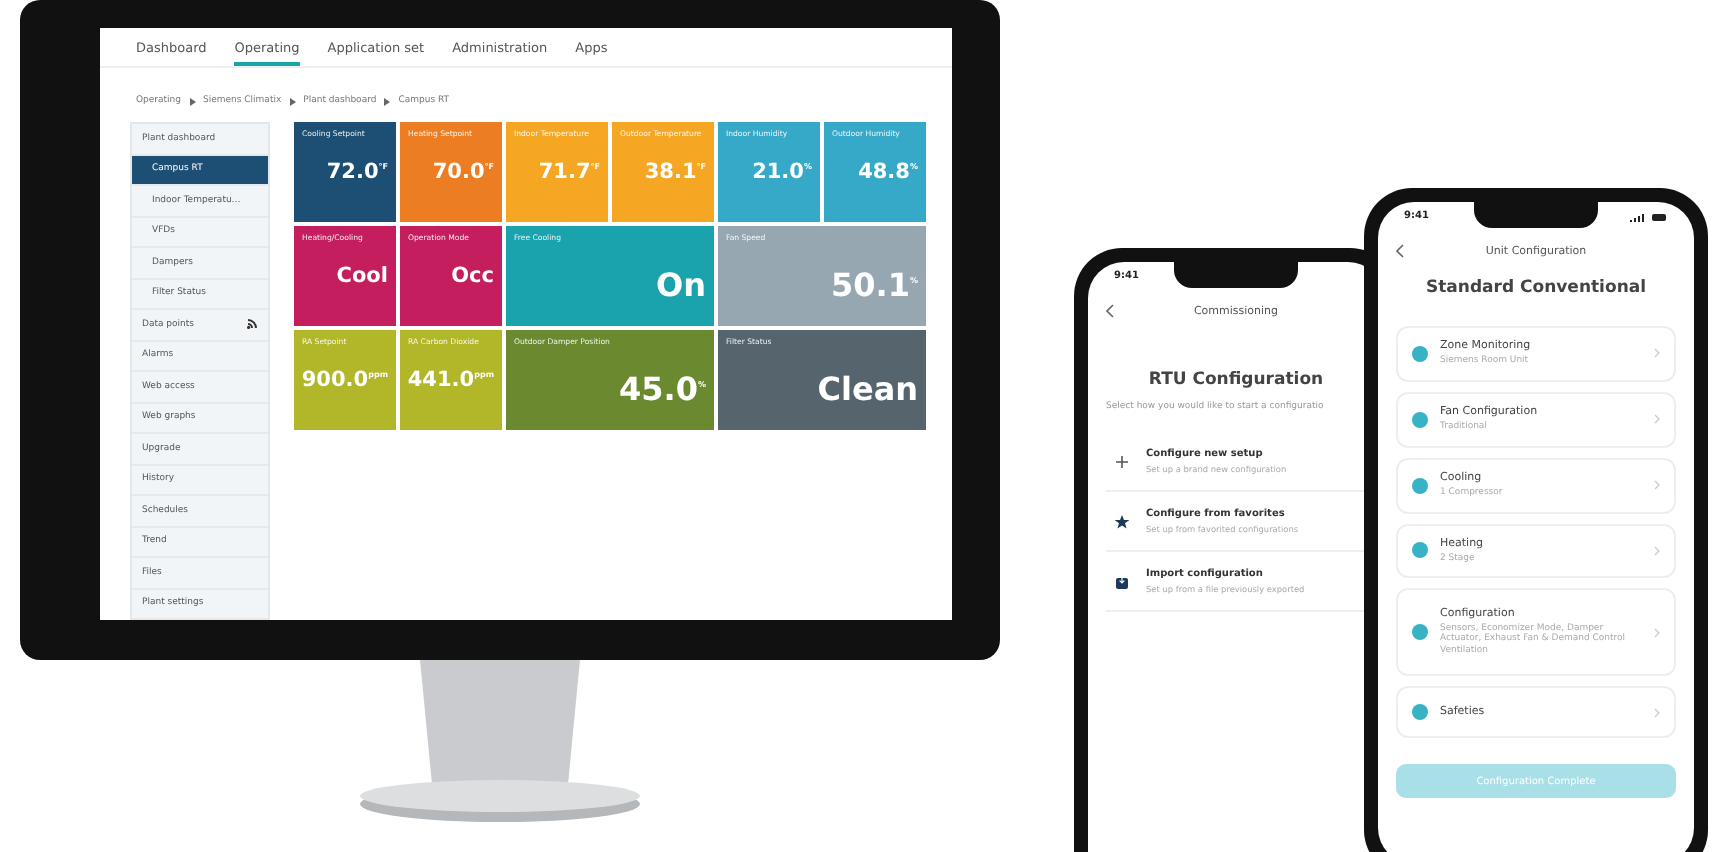 The width and height of the screenshot is (1722, 852). I want to click on tile-value: Occ, so click(472, 276).